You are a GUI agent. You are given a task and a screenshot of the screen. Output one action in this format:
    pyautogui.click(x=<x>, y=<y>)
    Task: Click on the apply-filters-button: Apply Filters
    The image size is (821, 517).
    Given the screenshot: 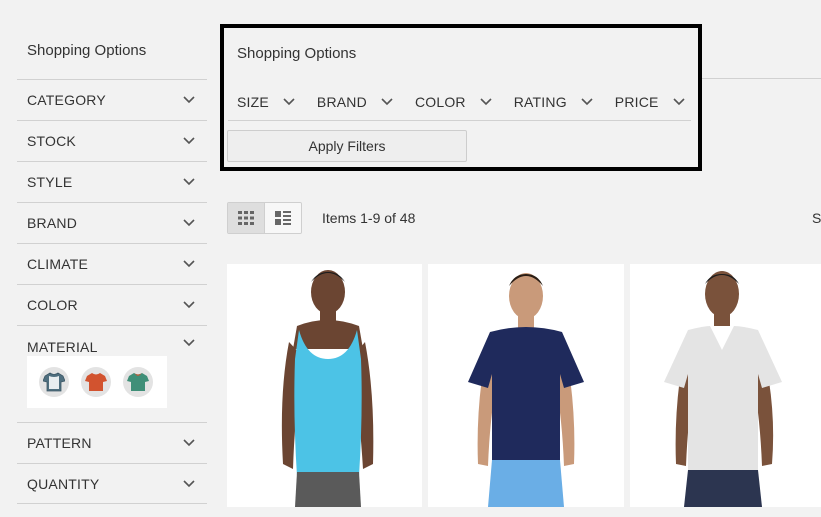 What is the action you would take?
    pyautogui.click(x=347, y=146)
    